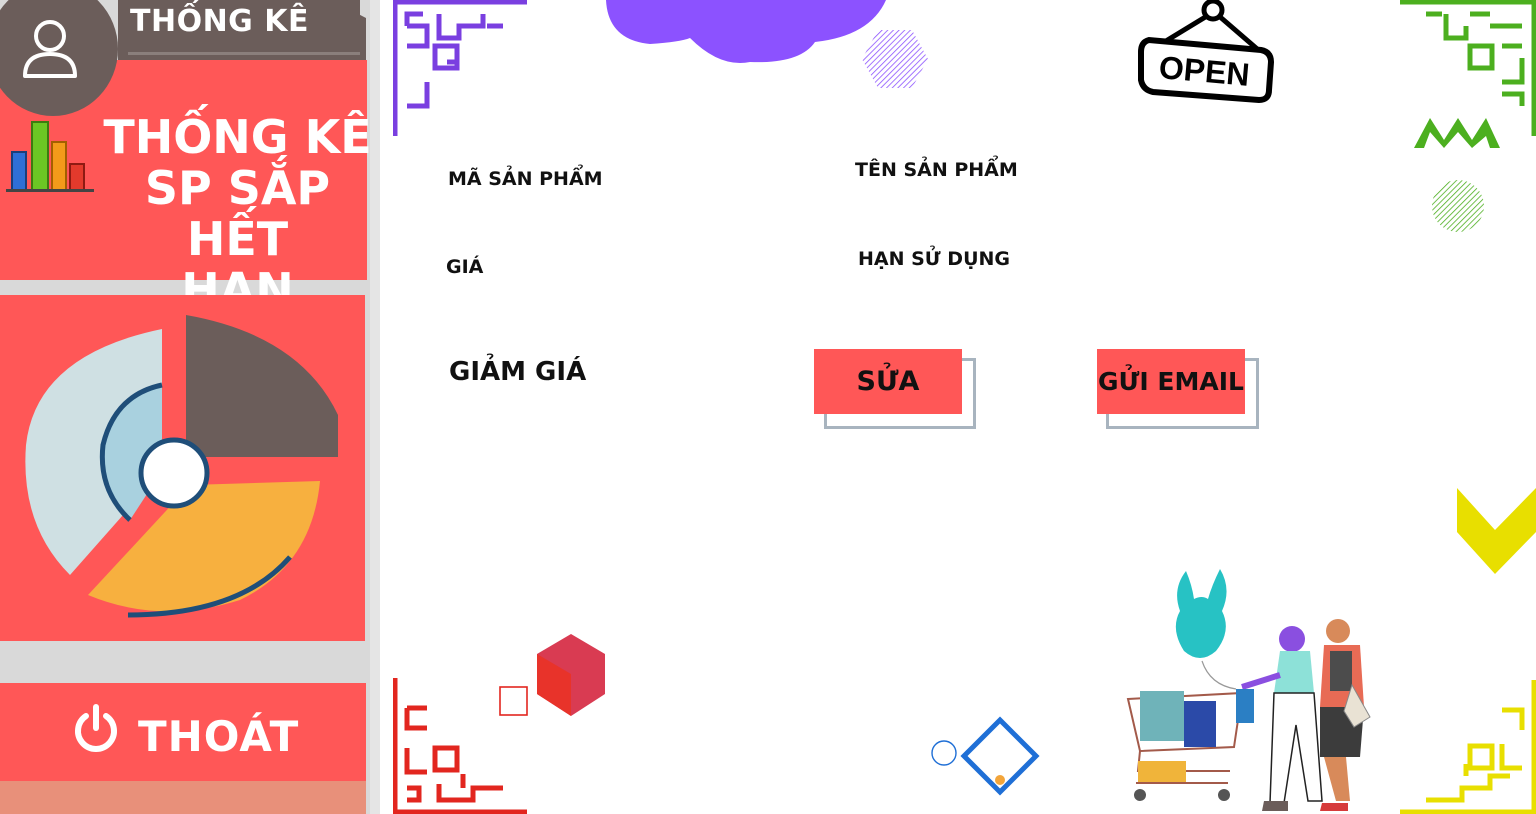  What do you see at coordinates (465, 267) in the screenshot?
I see `price-label: GIÁ` at bounding box center [465, 267].